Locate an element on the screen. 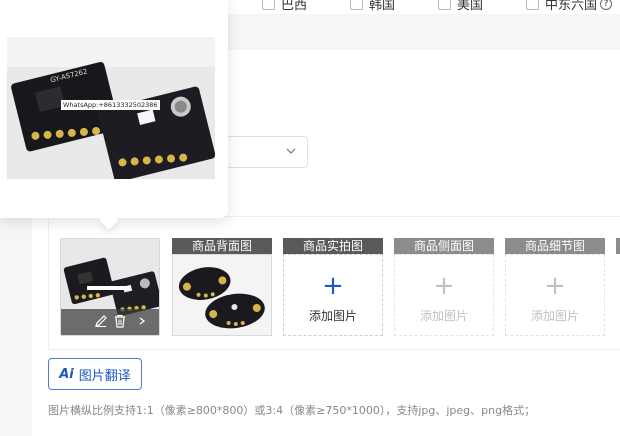 The width and height of the screenshot is (620, 436). image-slot-side: 商品侧面图 + 添加图片 is located at coordinates (444, 287).